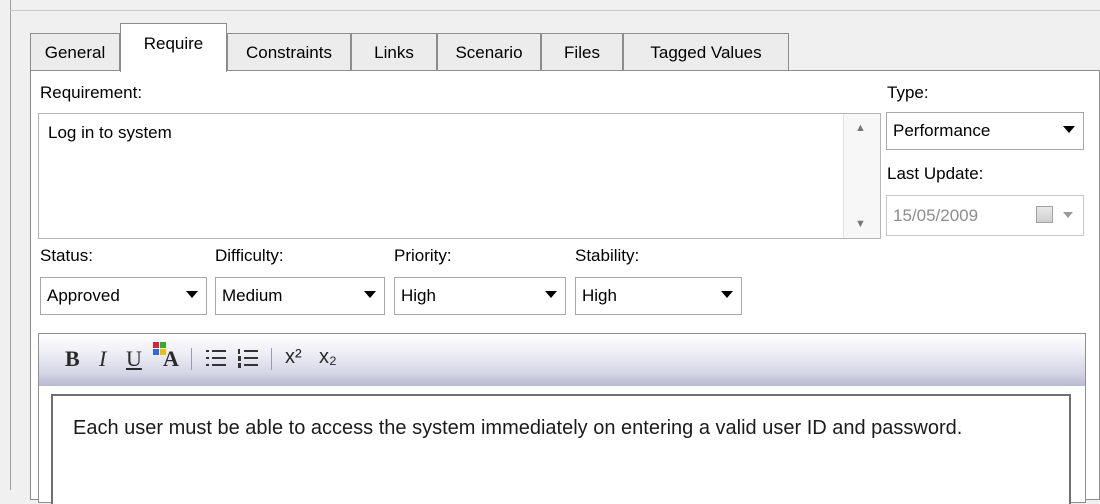 The height and width of the screenshot is (504, 1100). Describe the element at coordinates (293, 357) in the screenshot. I see `superscript-icon: x²` at that location.